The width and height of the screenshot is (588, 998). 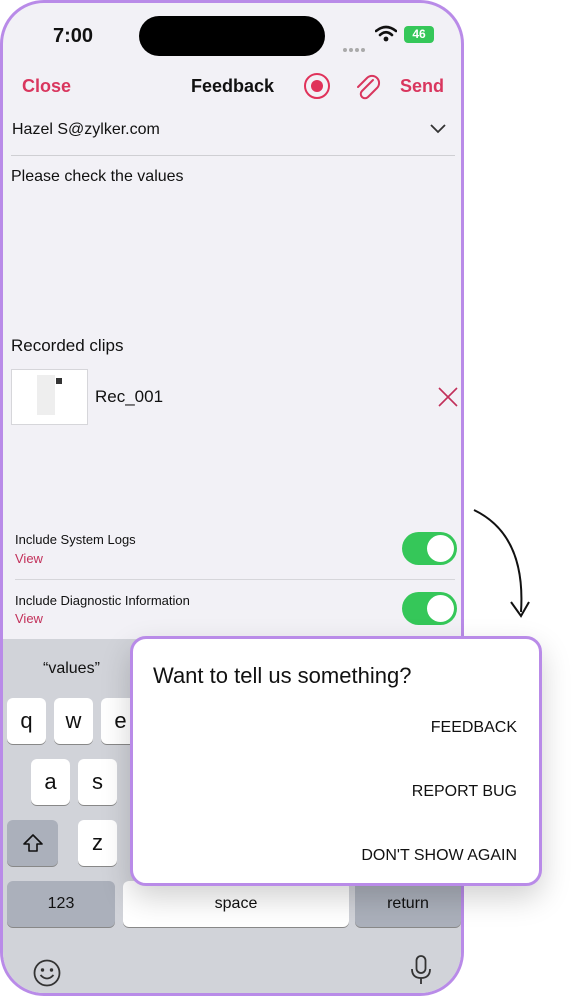 I want to click on key-a: a, so click(x=50, y=782).